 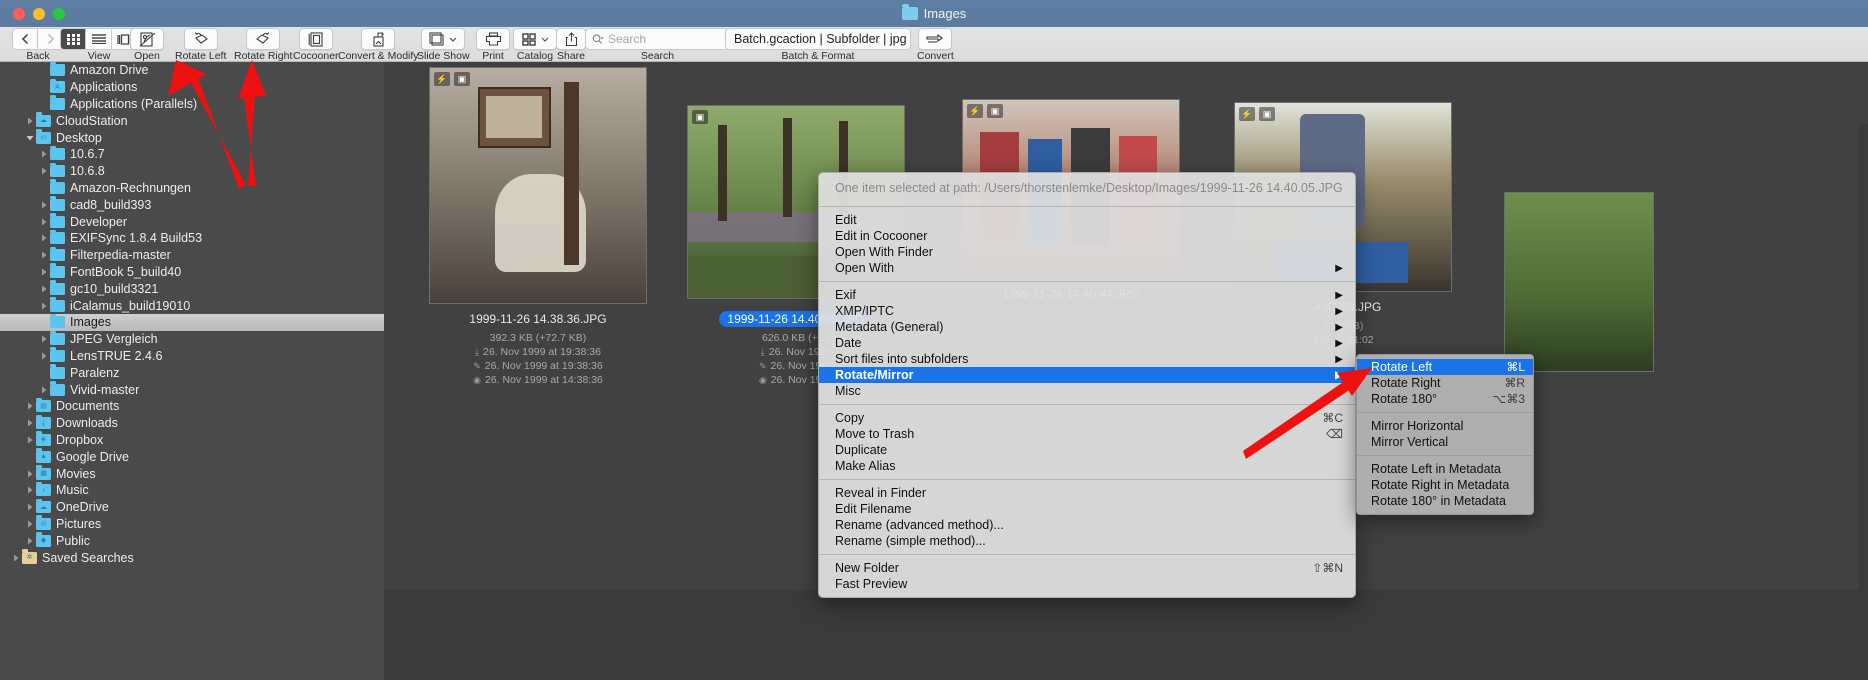 I want to click on sidebar-item-icalamus-build19010: iCalamus_build19010, so click(x=192, y=305).